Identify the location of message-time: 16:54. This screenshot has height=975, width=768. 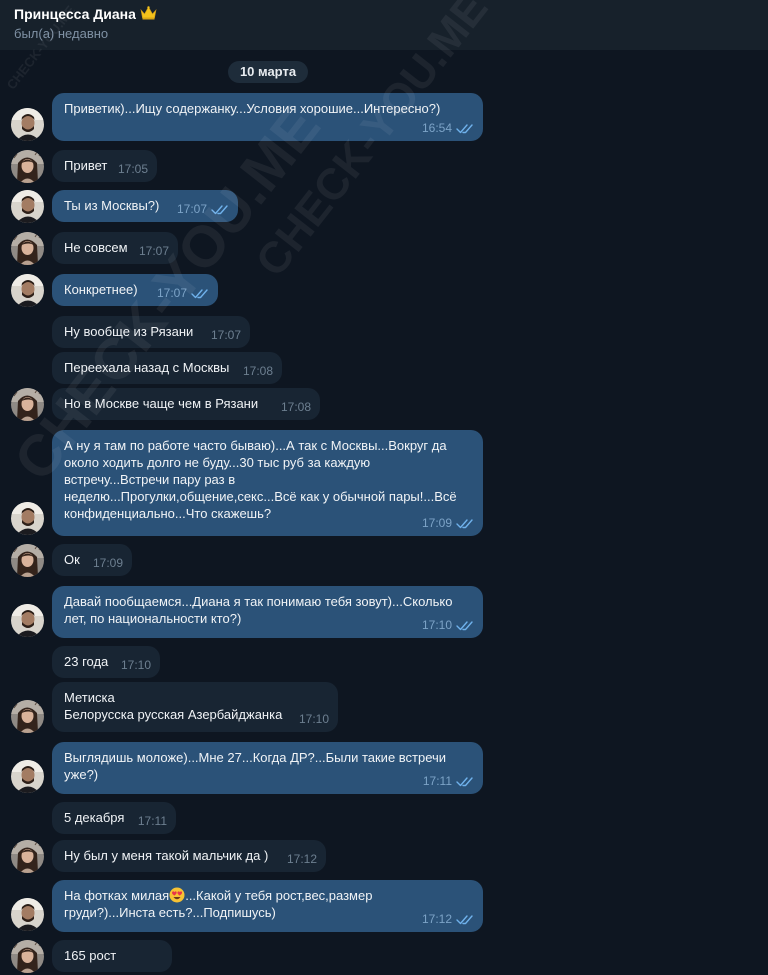
(436, 128).